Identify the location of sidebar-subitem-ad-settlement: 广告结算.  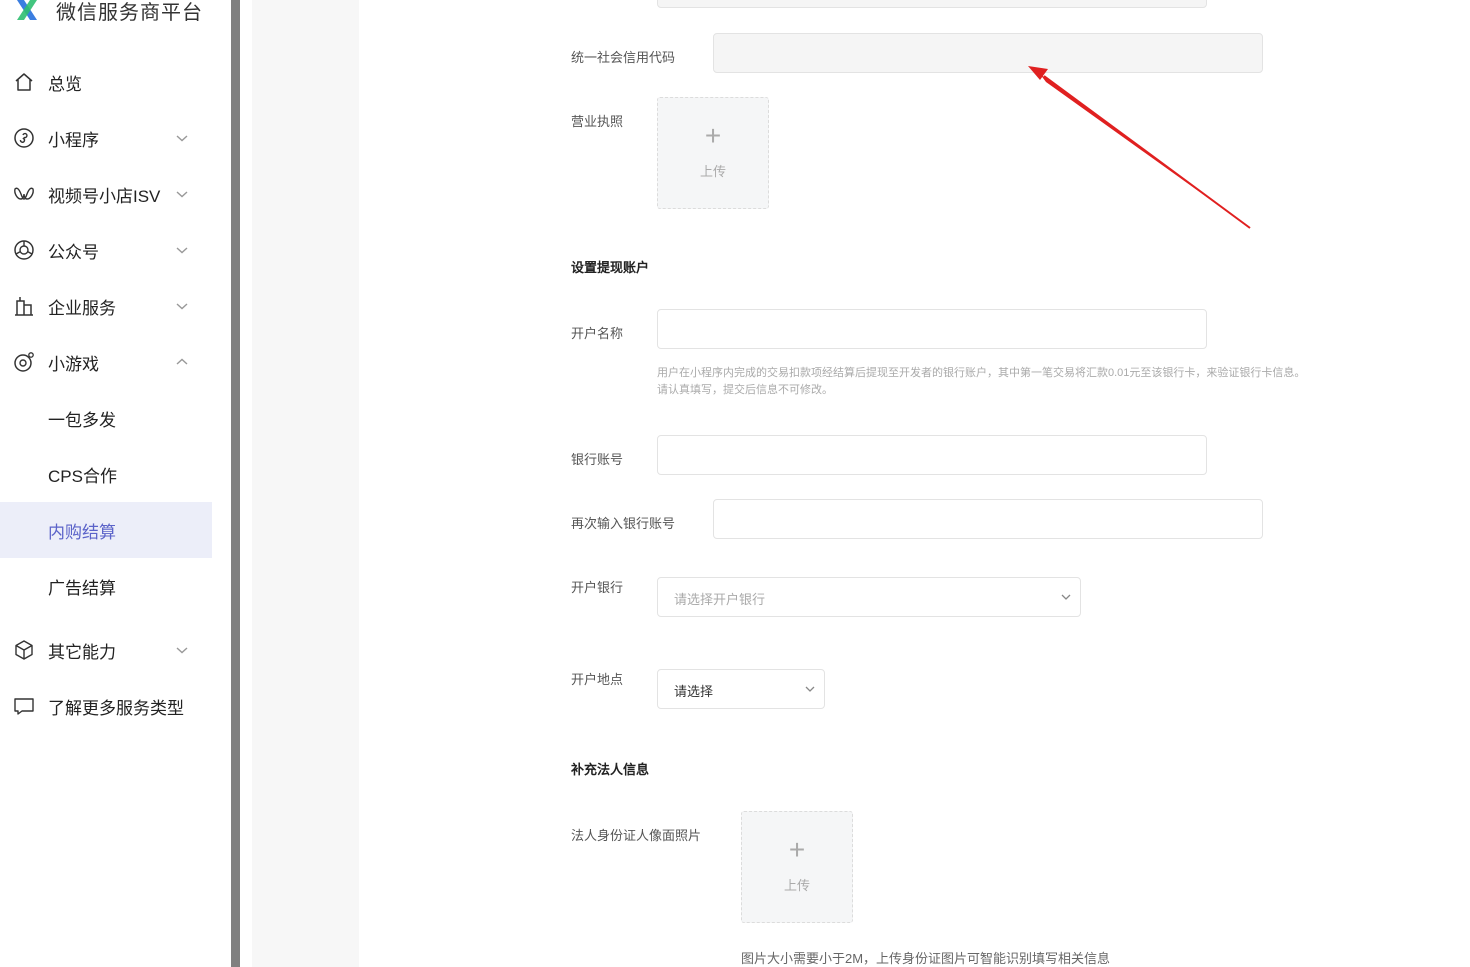
(106, 586).